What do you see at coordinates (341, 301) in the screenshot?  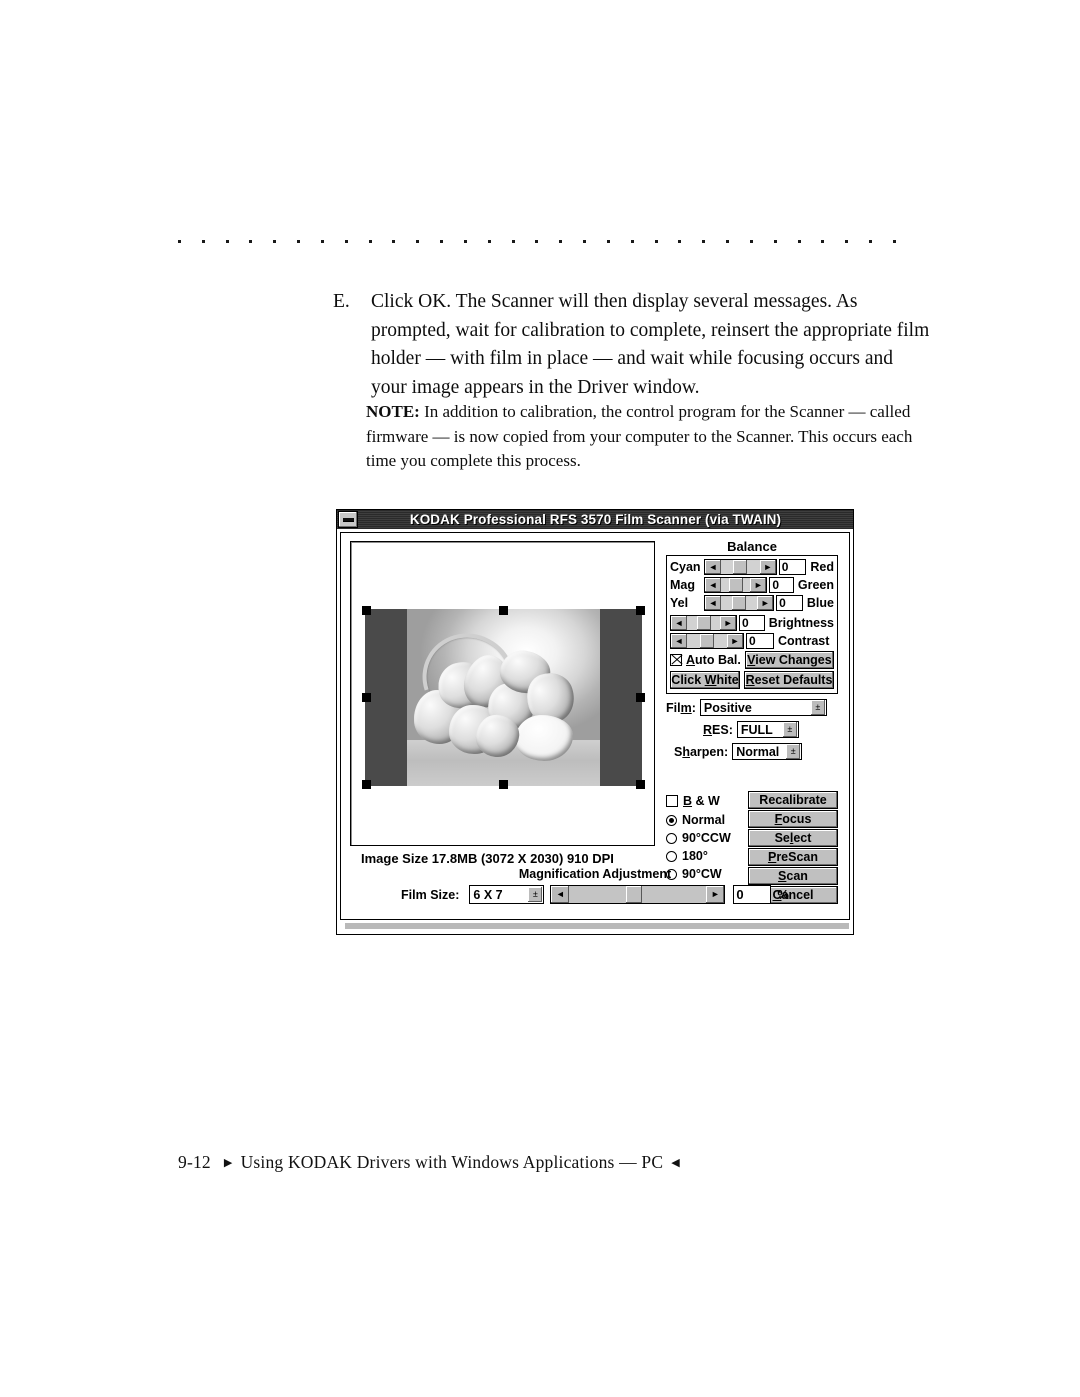 I see `step-letter: E.` at bounding box center [341, 301].